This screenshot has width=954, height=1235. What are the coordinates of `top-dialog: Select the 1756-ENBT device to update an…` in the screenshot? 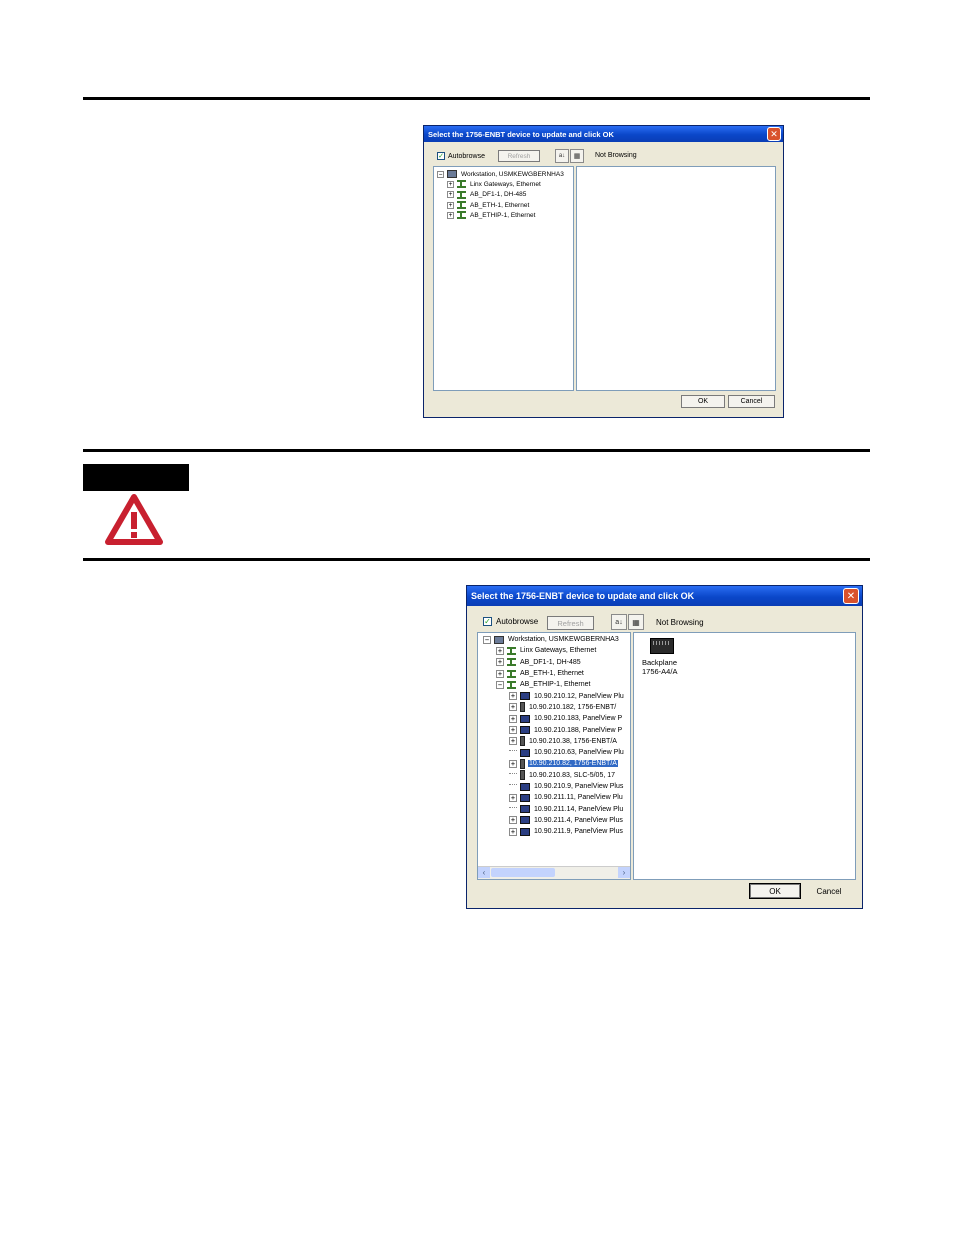 It's located at (603, 271).